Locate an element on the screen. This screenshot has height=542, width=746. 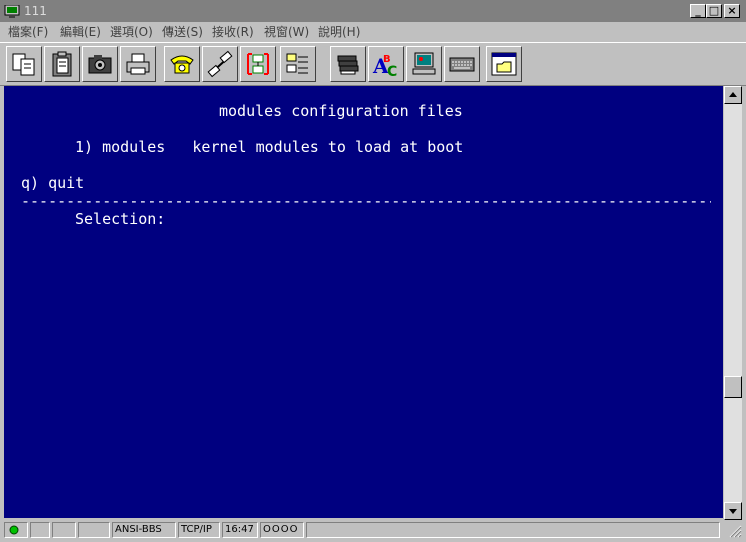
toolbar-keyboard-button is located at coordinates (462, 64).